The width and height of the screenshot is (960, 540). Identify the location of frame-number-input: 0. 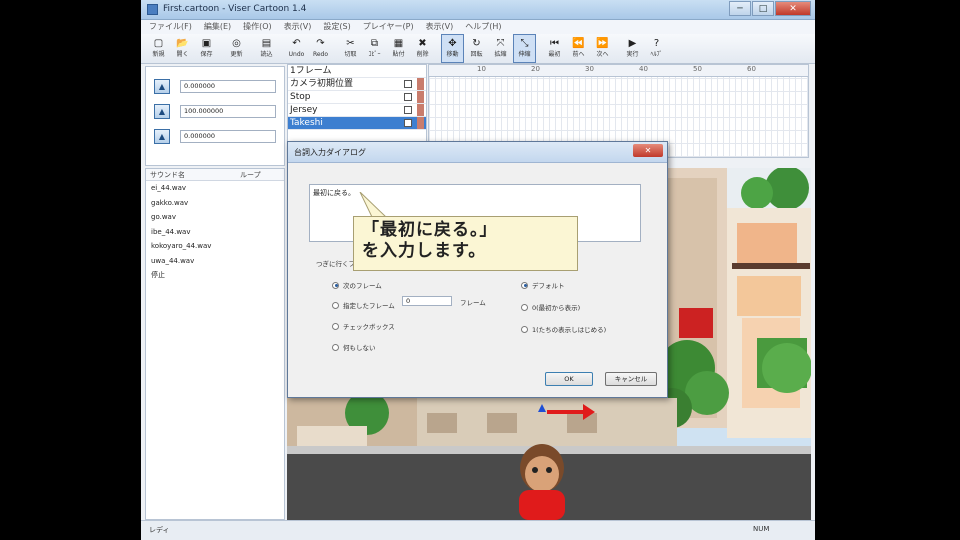
(427, 301).